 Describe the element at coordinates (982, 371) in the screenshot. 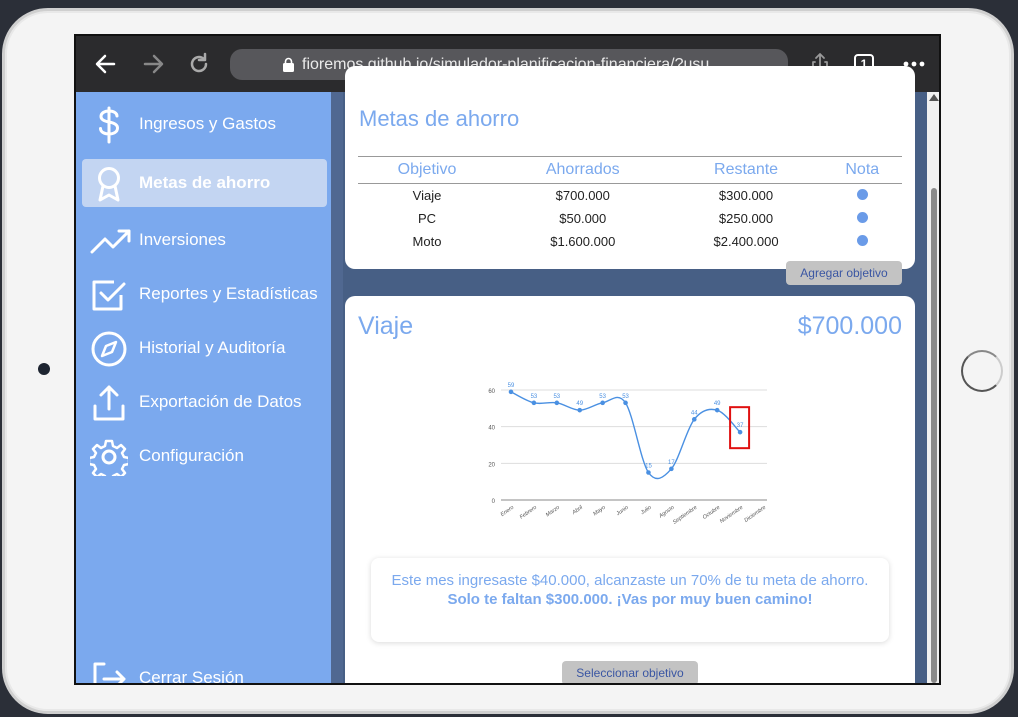

I see `home-button` at that location.